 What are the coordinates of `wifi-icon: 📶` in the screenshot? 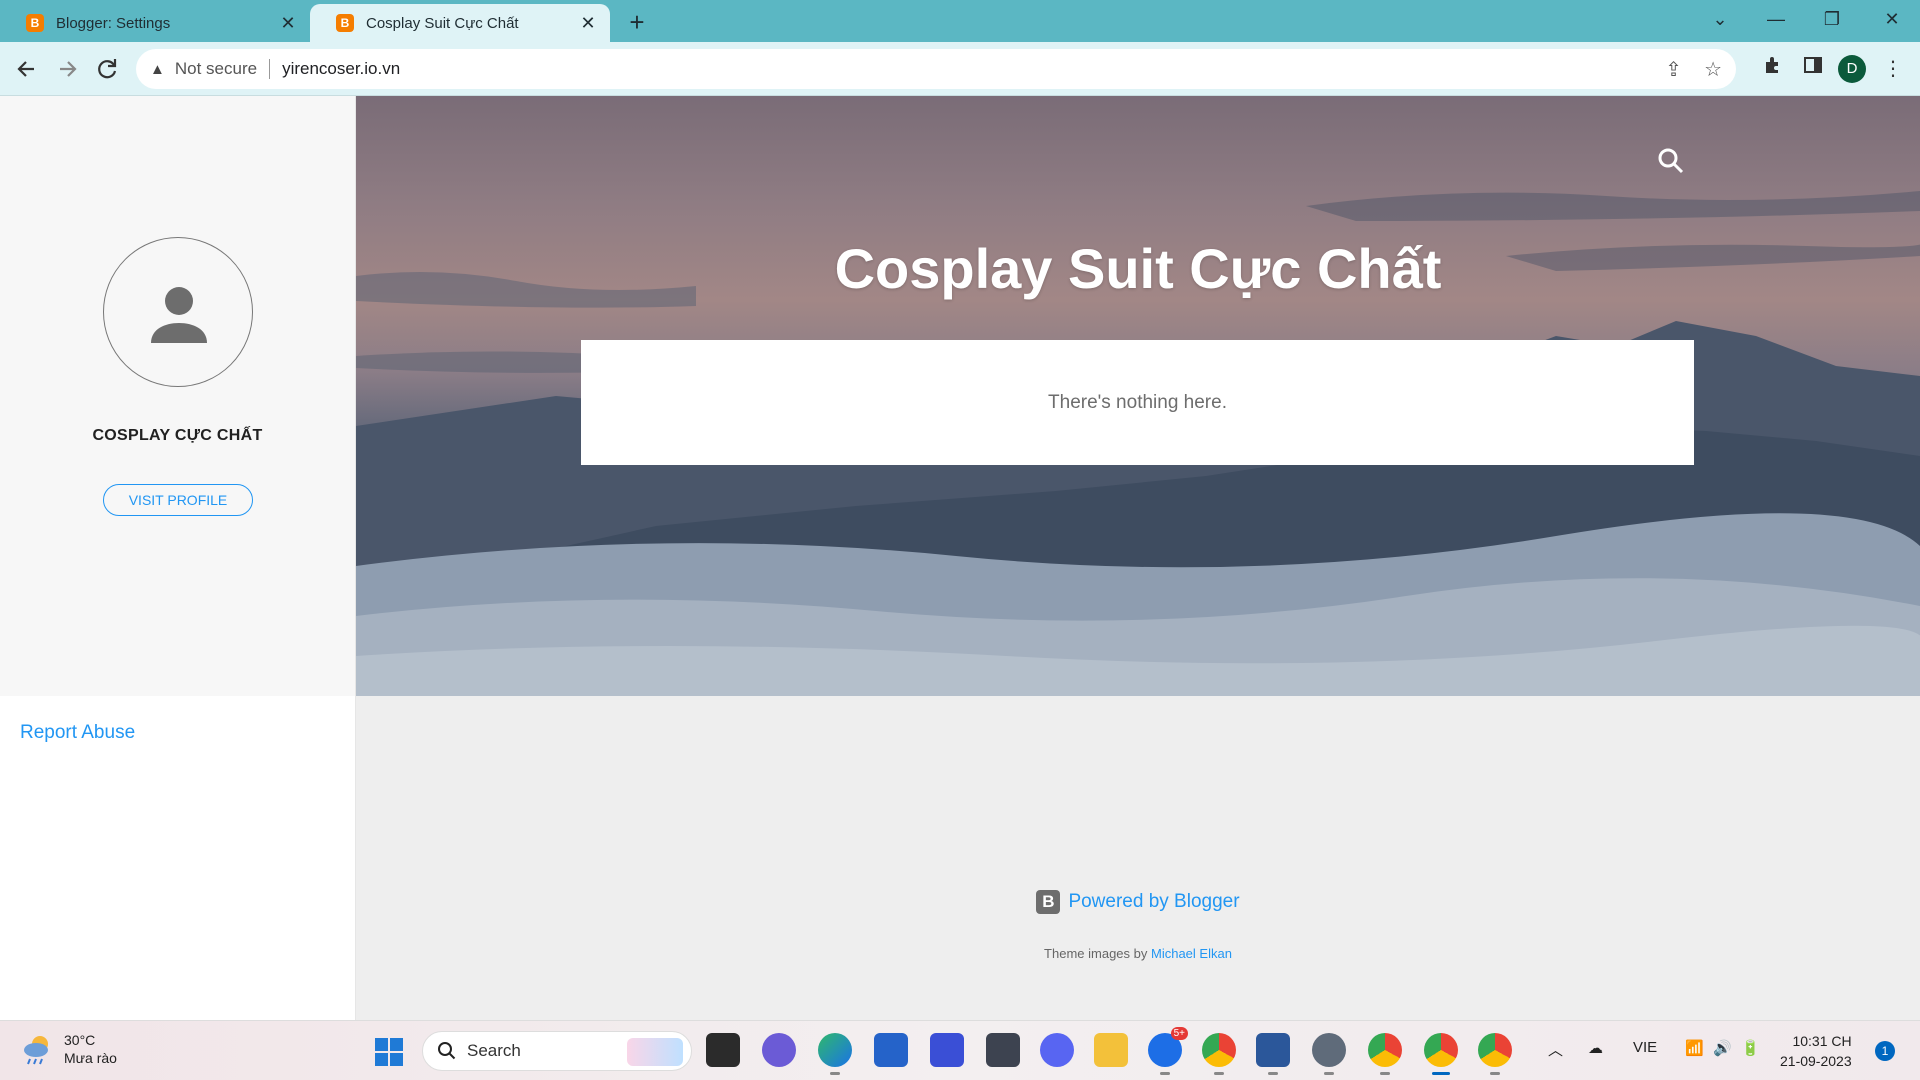 It's located at (1694, 1048).